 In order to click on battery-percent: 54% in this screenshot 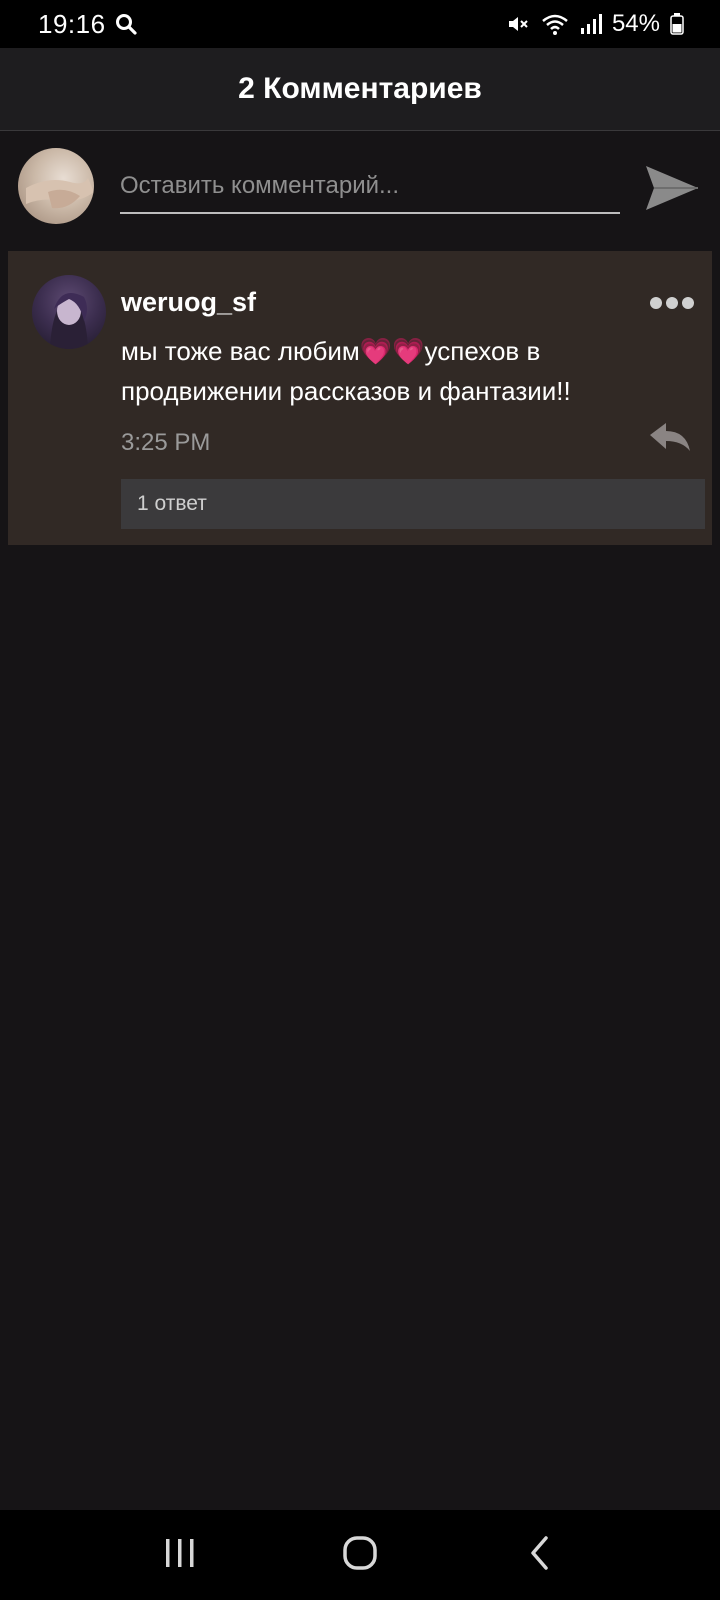, I will do `click(635, 23)`.